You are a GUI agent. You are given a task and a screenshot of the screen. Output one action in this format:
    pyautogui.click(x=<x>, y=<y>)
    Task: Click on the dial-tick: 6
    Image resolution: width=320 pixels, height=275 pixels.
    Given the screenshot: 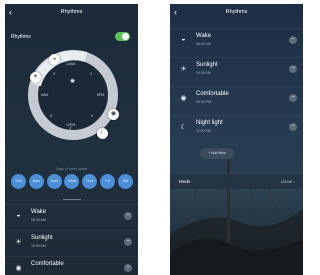 What is the action you would take?
    pyautogui.click(x=51, y=116)
    